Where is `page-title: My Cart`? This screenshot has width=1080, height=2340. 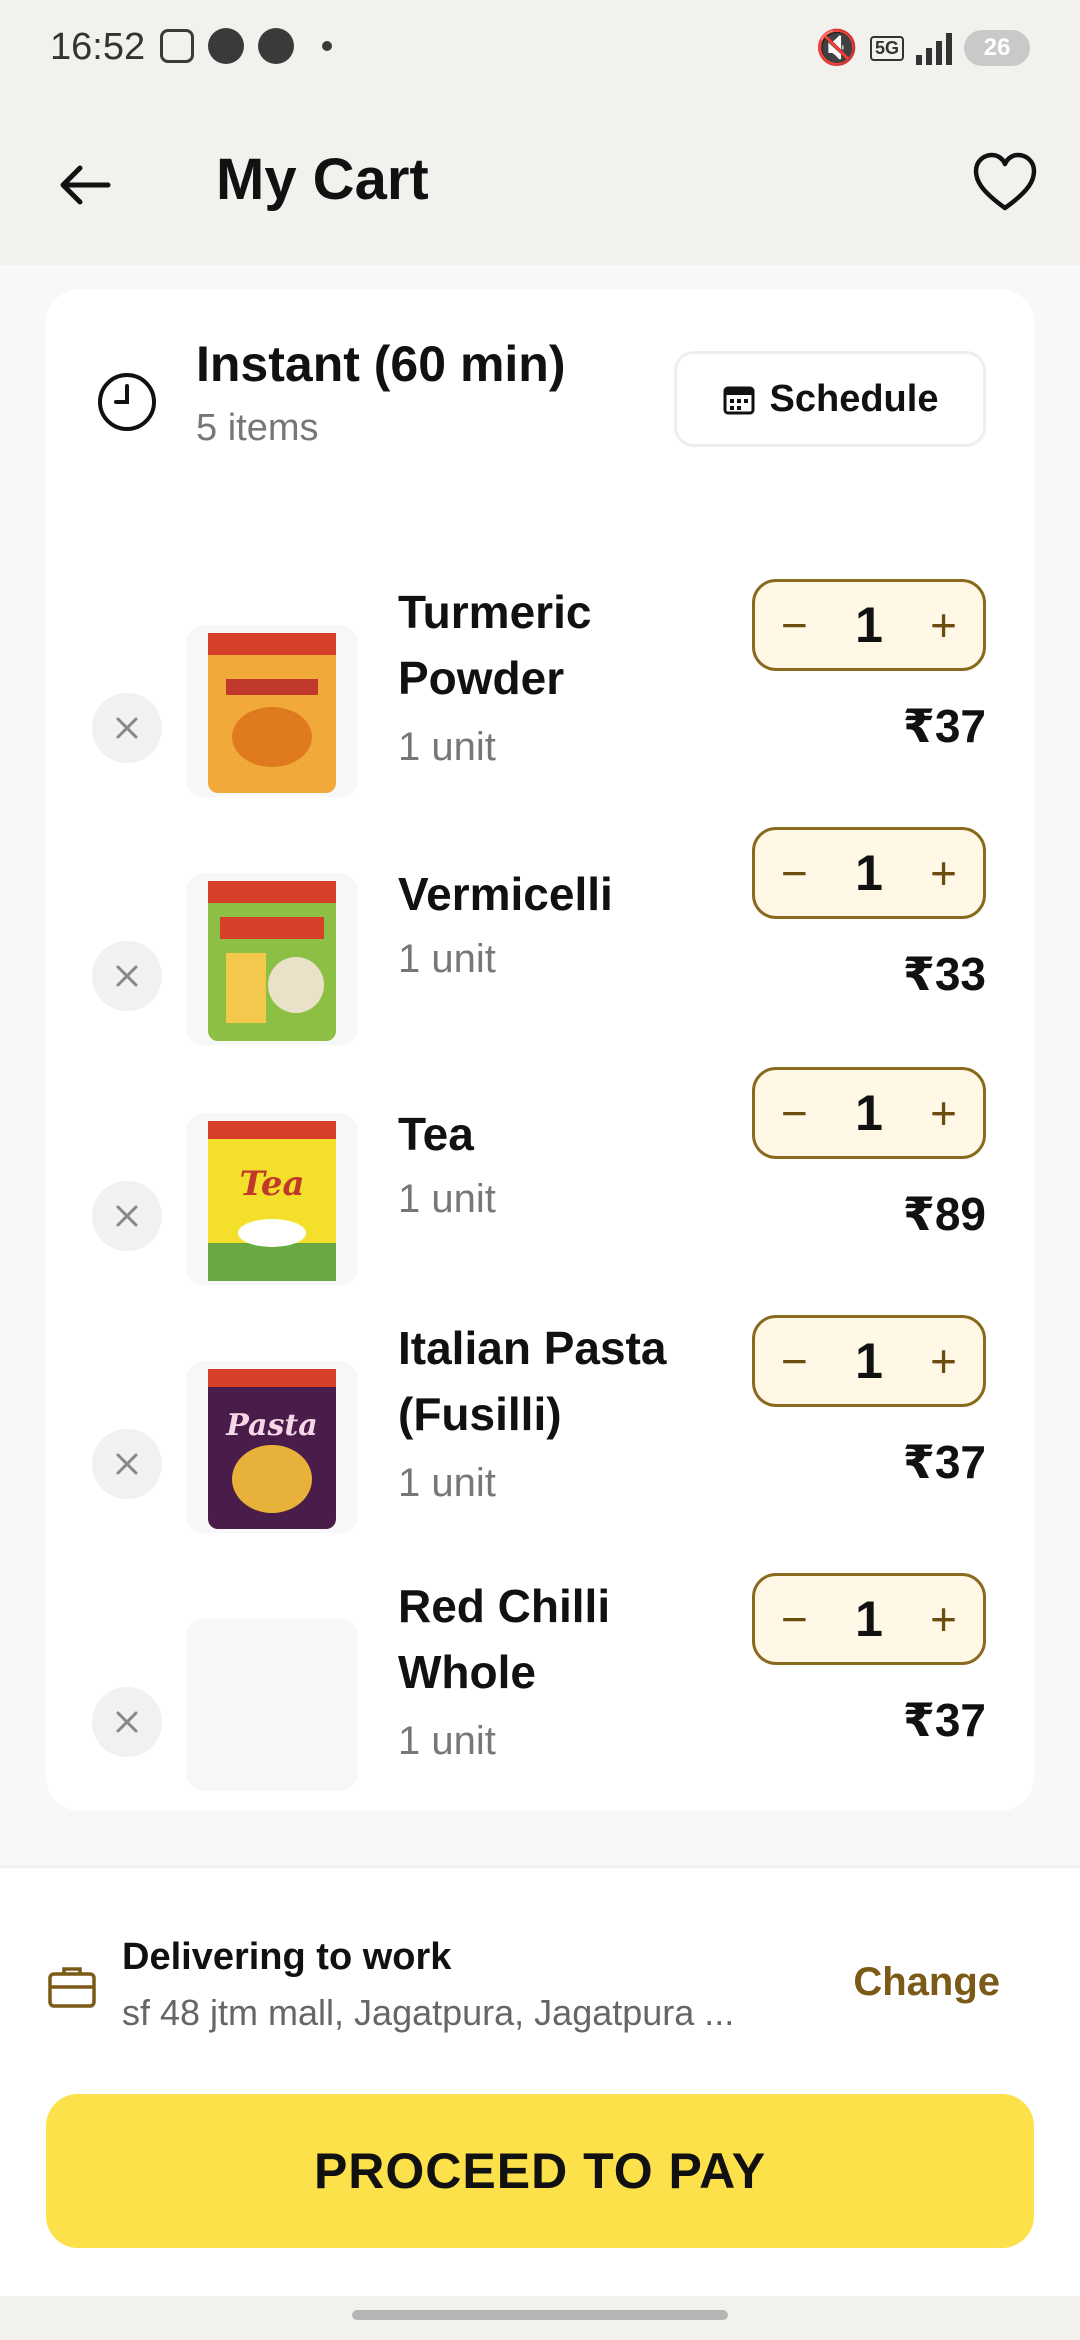 page-title: My Cart is located at coordinates (322, 179).